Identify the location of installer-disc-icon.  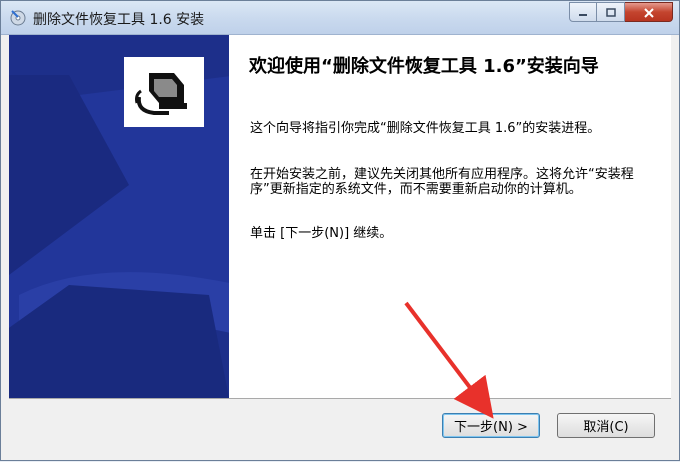
(18, 17).